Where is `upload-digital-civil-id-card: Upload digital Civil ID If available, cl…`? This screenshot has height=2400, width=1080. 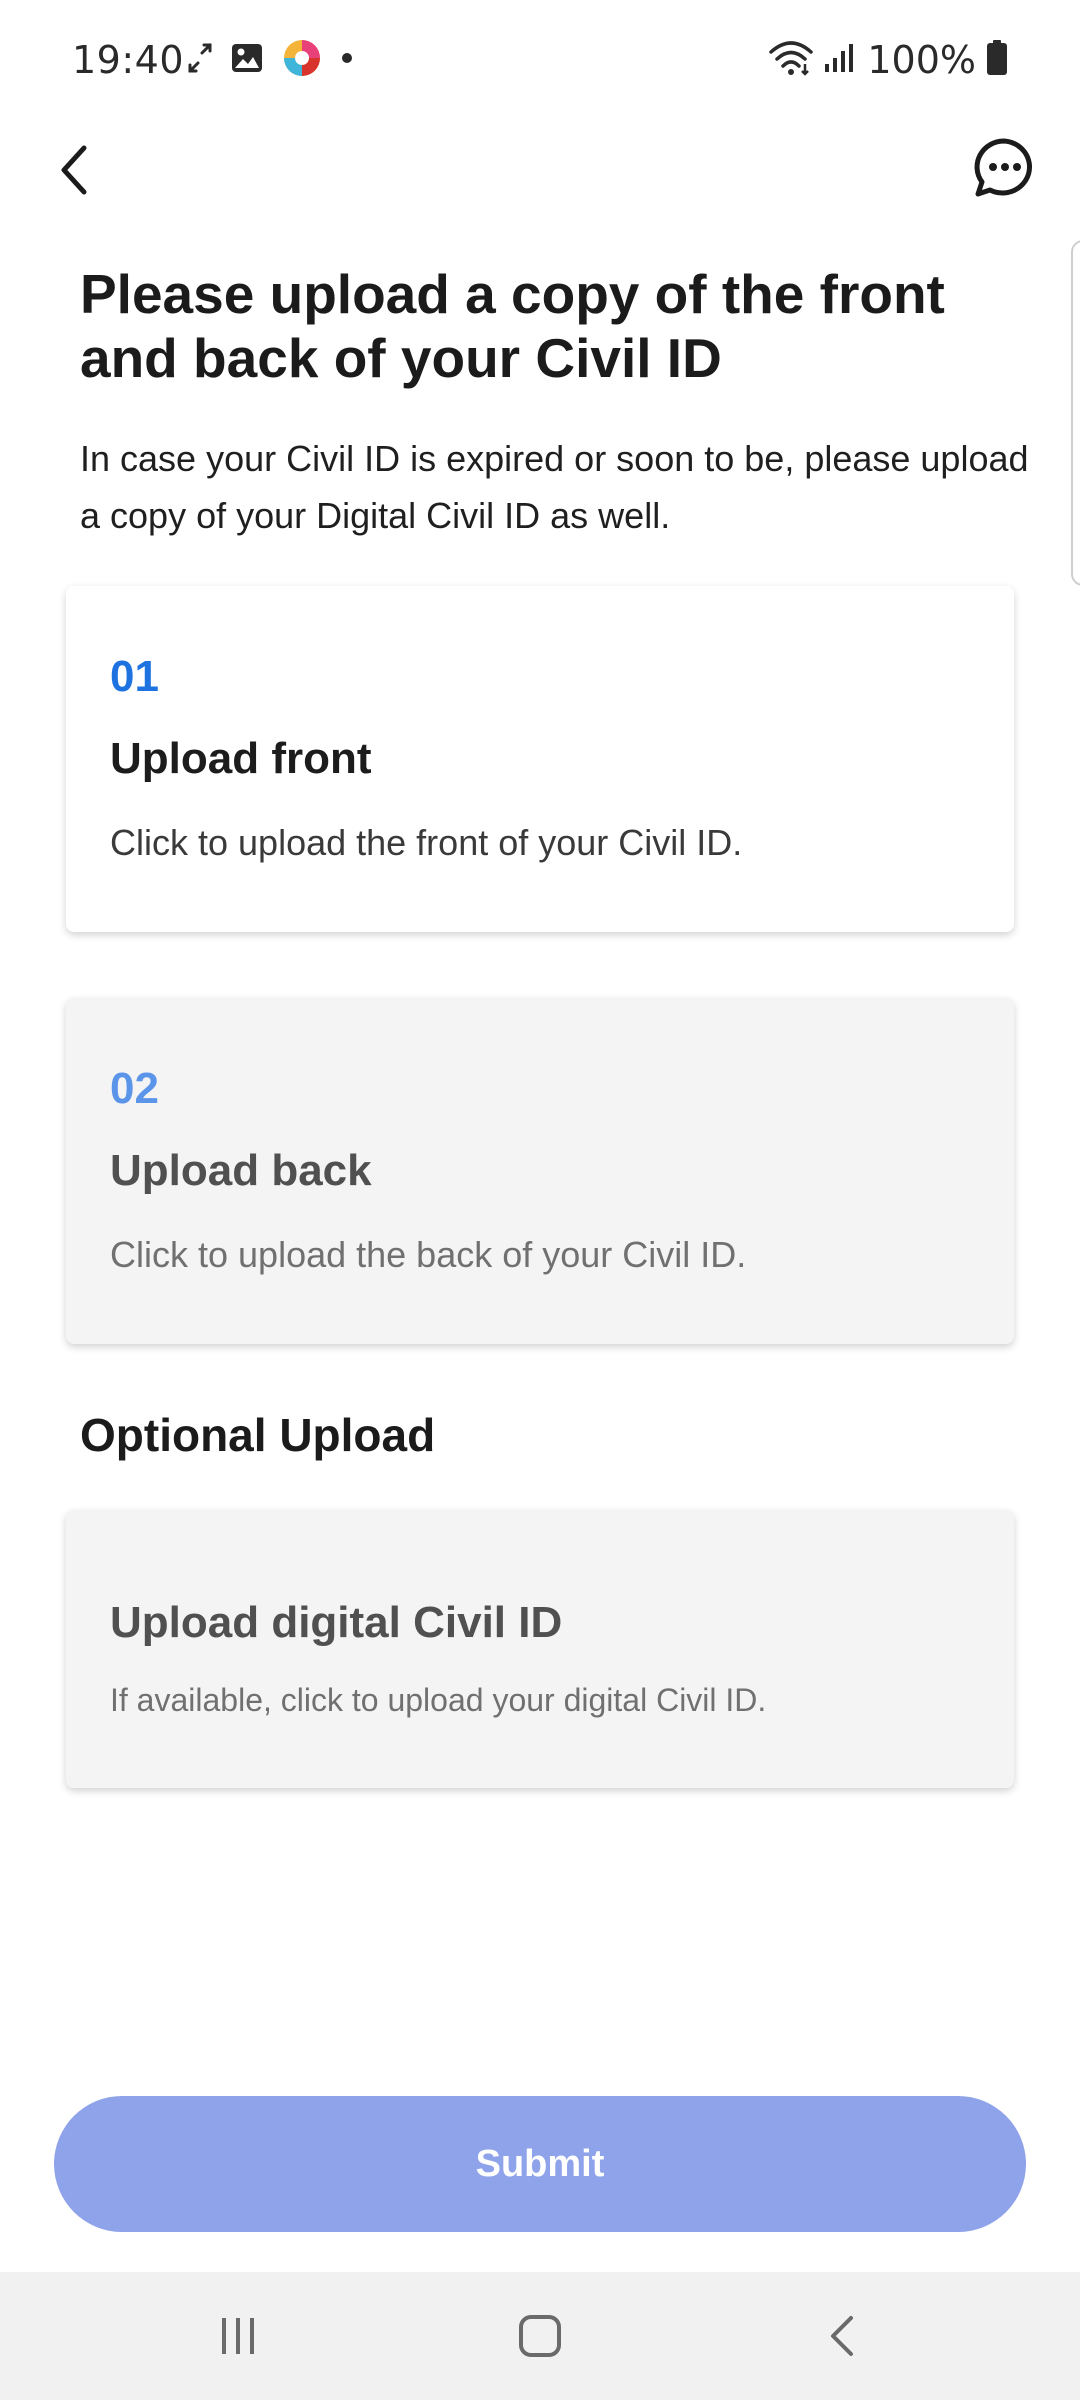 upload-digital-civil-id-card: Upload digital Civil ID If available, cl… is located at coordinates (540, 1649).